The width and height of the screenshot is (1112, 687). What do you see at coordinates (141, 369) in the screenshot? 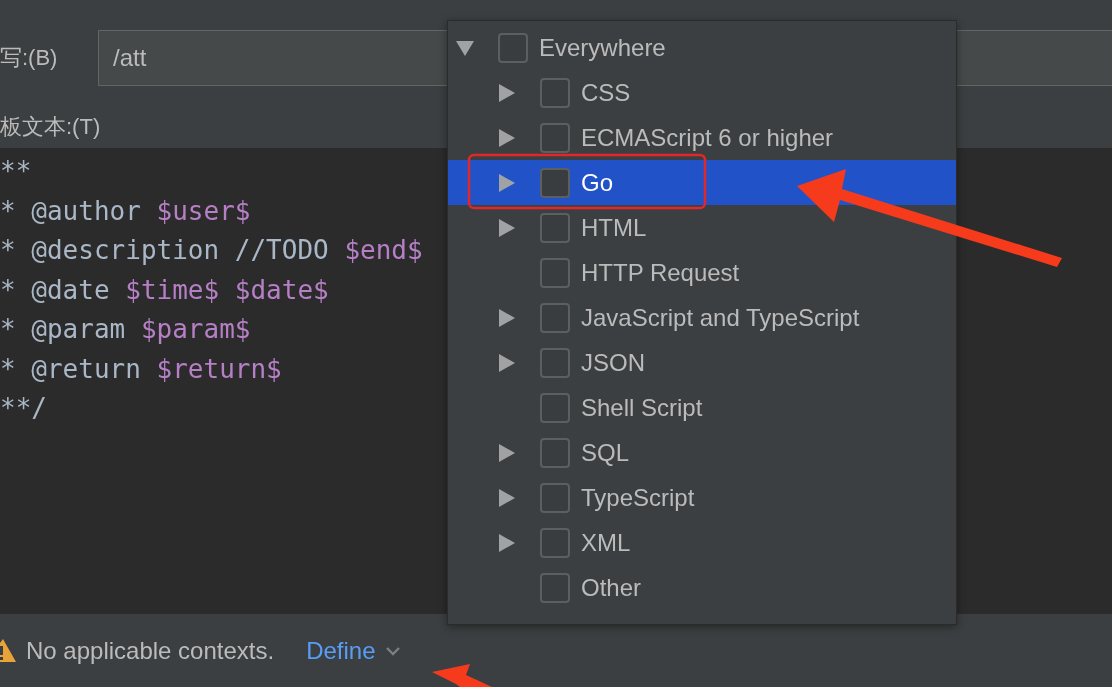
I see `code-line: * @return $return$` at bounding box center [141, 369].